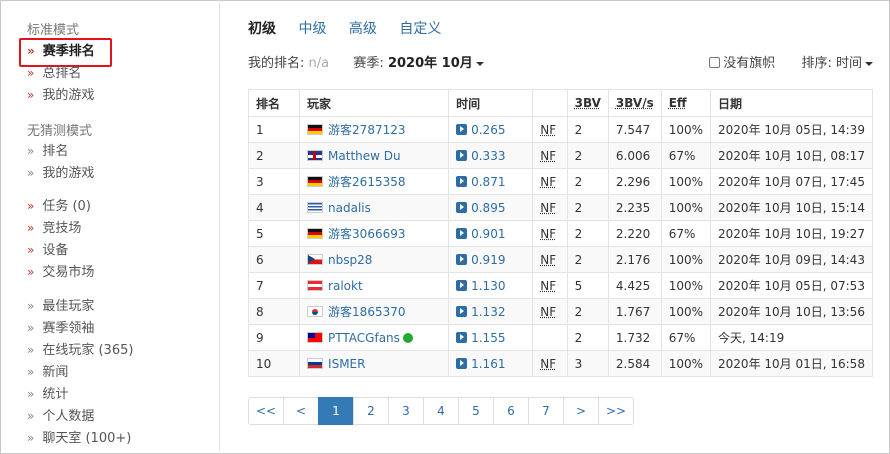 This screenshot has width=890, height=454. What do you see at coordinates (480, 260) in the screenshot?
I see `replay-link: 0.919` at bounding box center [480, 260].